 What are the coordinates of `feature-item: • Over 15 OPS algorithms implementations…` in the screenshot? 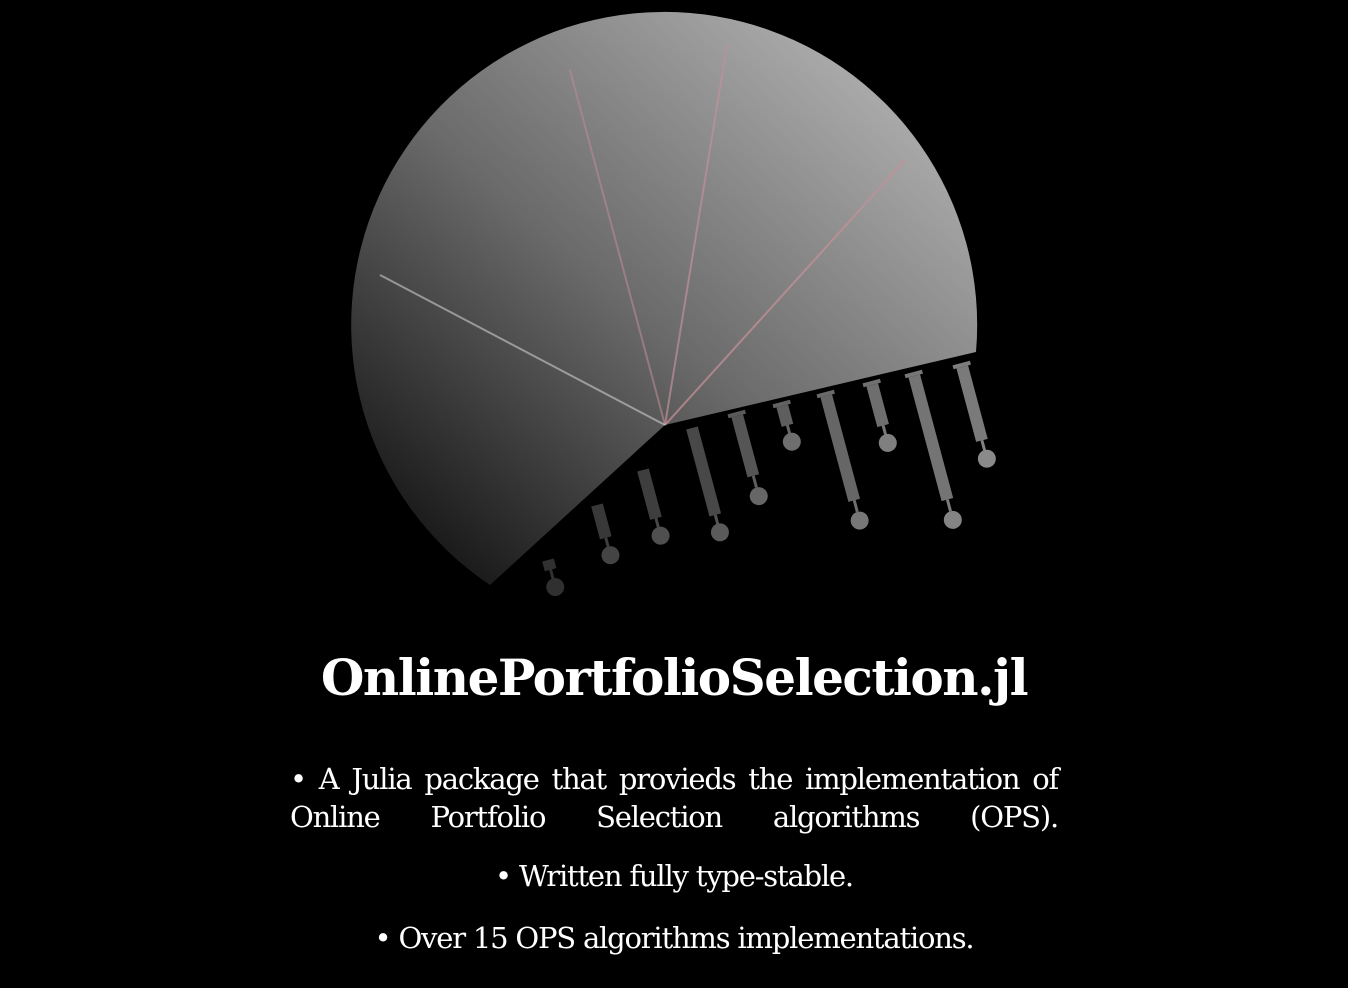 It's located at (674, 938).